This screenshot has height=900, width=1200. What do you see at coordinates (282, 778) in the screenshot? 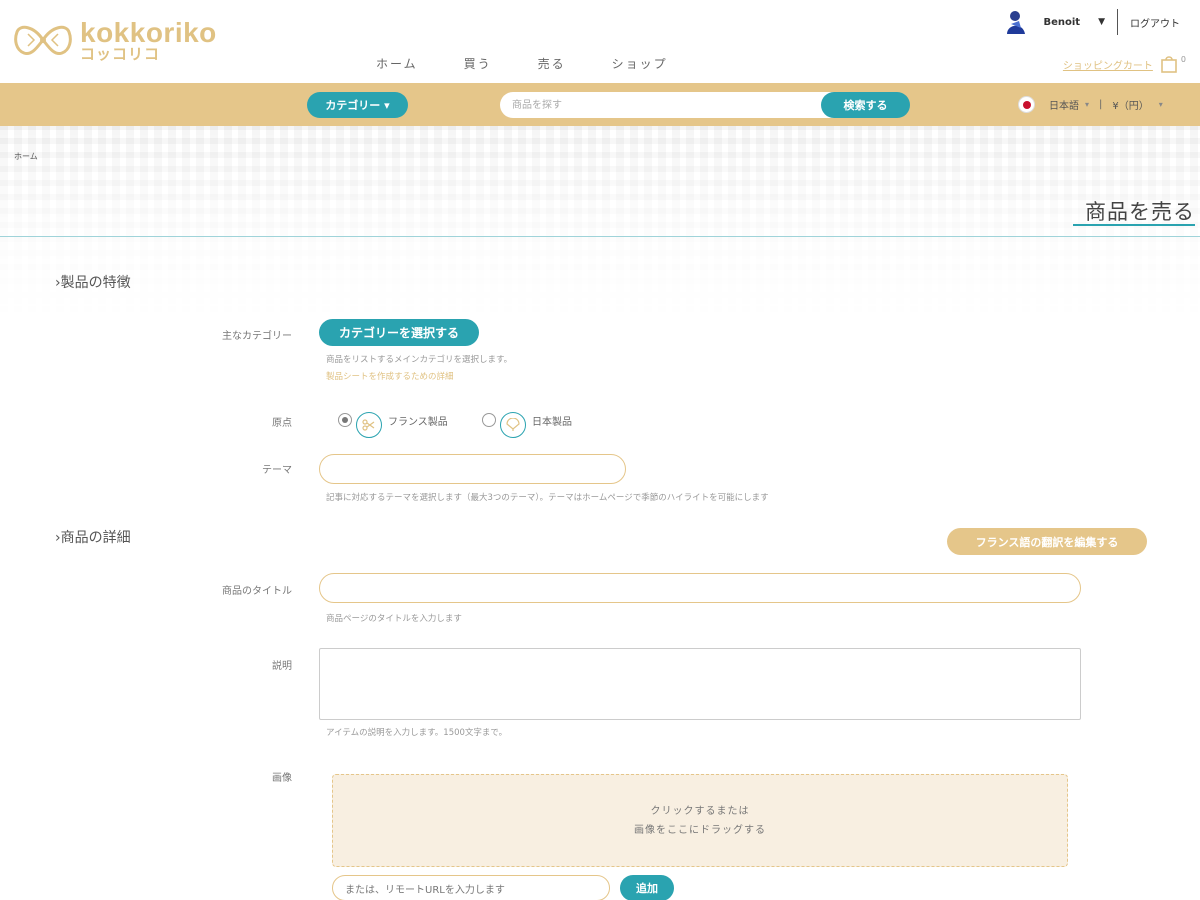
I see `image-label: 画像` at bounding box center [282, 778].